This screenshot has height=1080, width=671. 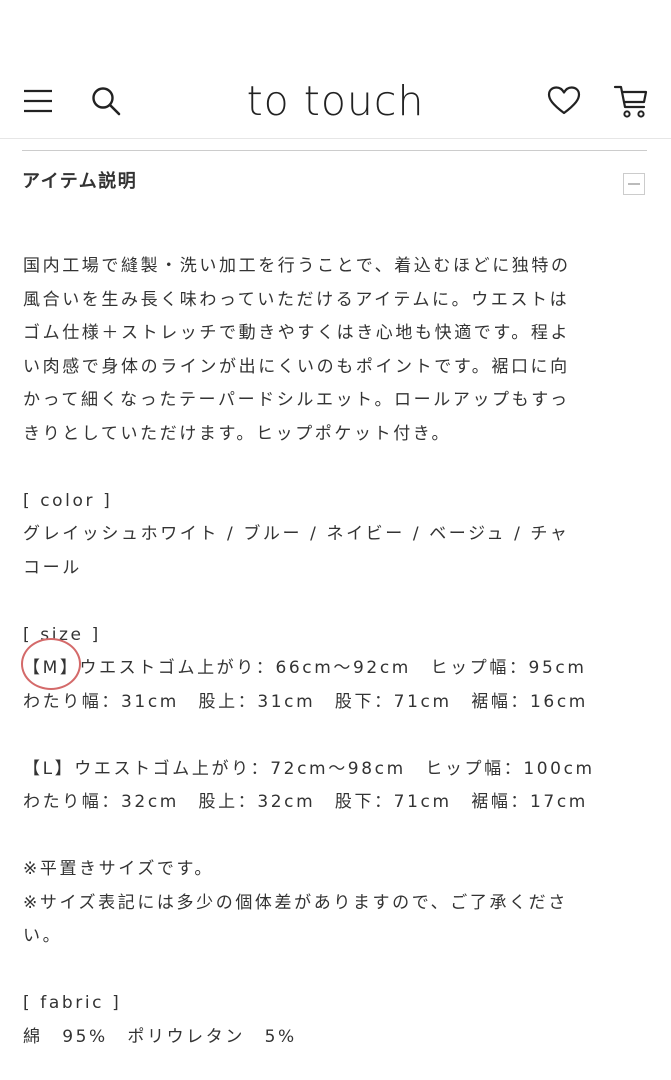 I want to click on size-heading: [ size ], so click(x=62, y=634).